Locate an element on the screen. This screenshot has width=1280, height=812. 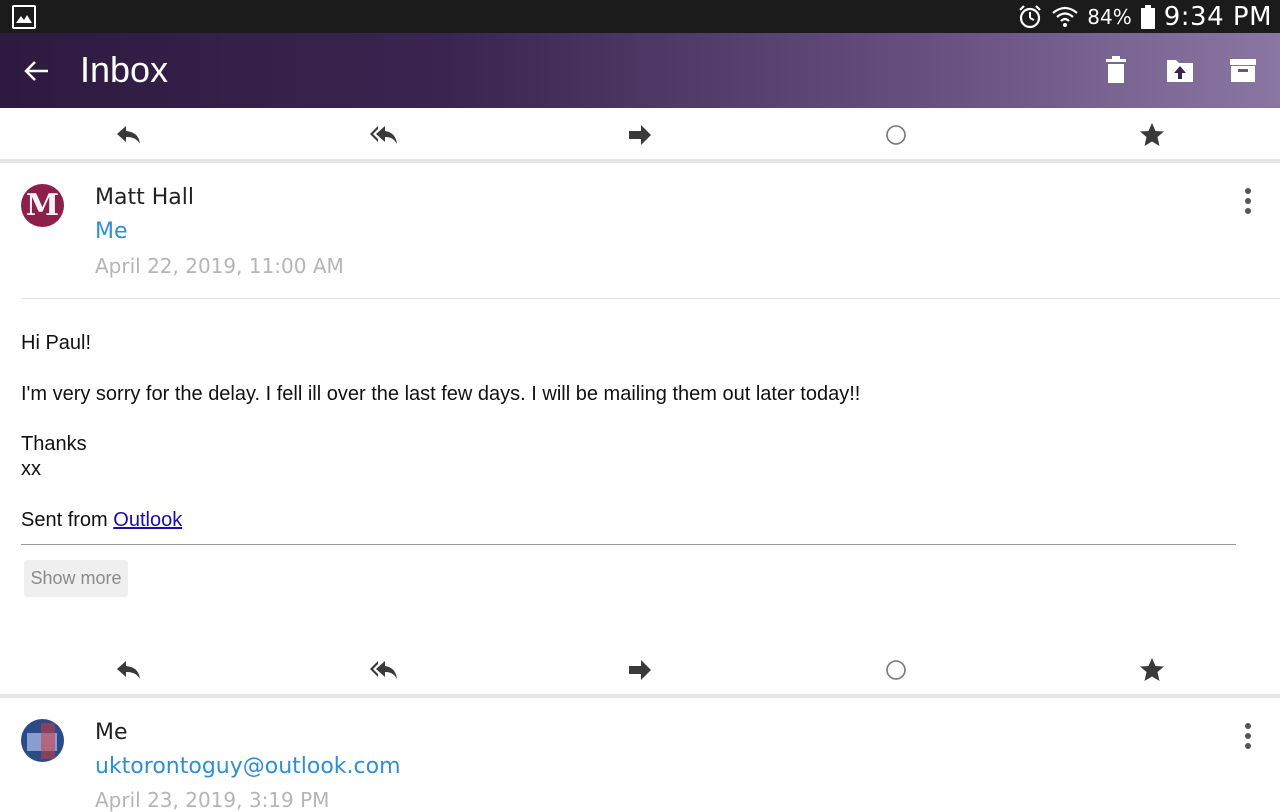
outlook-link: Outlook is located at coordinates (147, 520).